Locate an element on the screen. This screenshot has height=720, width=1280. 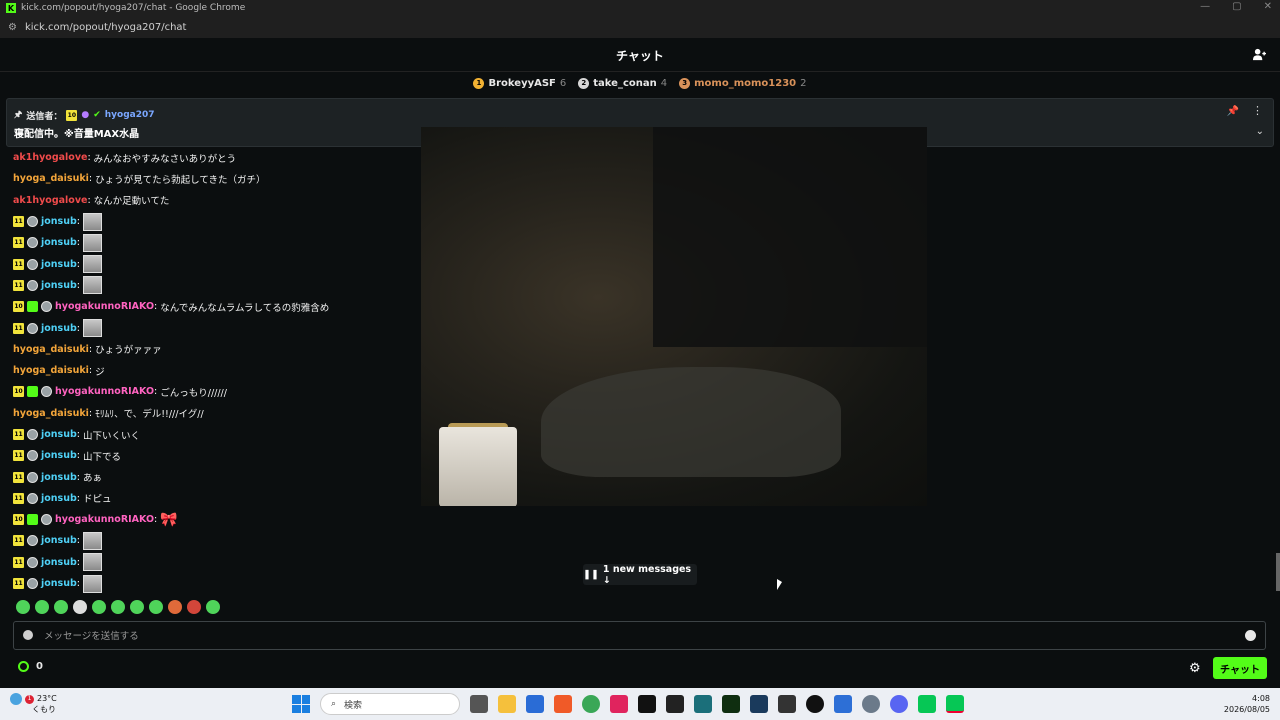
pinned-username: hyoga207 is located at coordinates (130, 115).